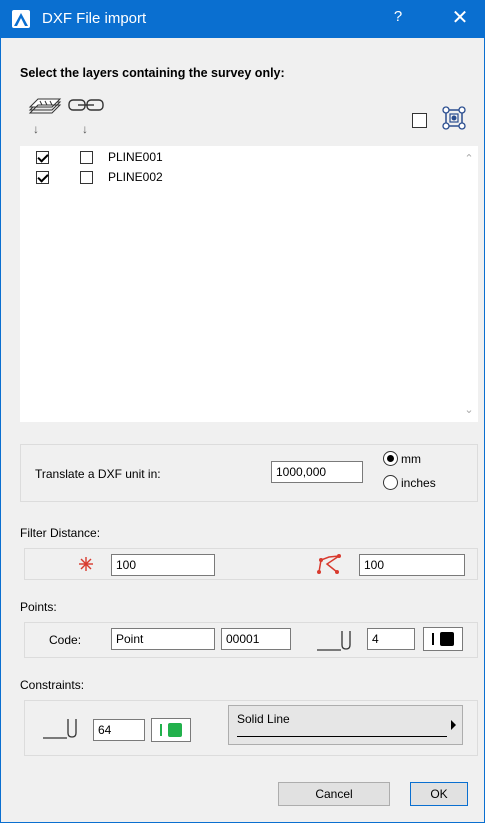 The image size is (485, 823). What do you see at coordinates (469, 158) in the screenshot?
I see `scroll-up-icon: ⌃` at bounding box center [469, 158].